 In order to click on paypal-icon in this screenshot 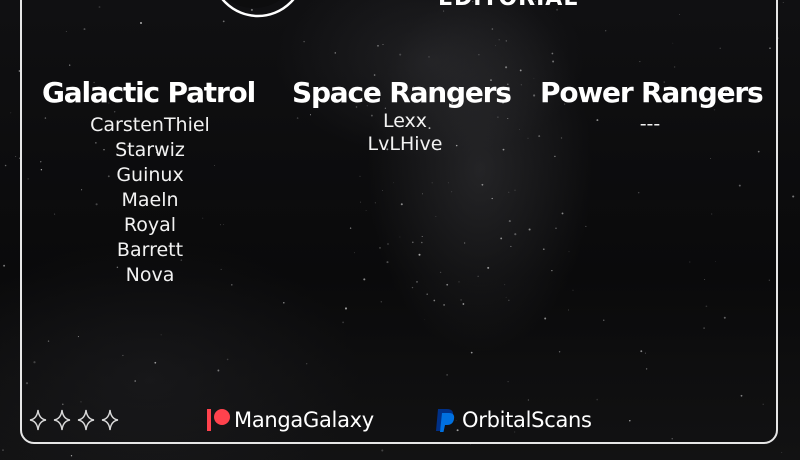, I will do `click(445, 420)`.